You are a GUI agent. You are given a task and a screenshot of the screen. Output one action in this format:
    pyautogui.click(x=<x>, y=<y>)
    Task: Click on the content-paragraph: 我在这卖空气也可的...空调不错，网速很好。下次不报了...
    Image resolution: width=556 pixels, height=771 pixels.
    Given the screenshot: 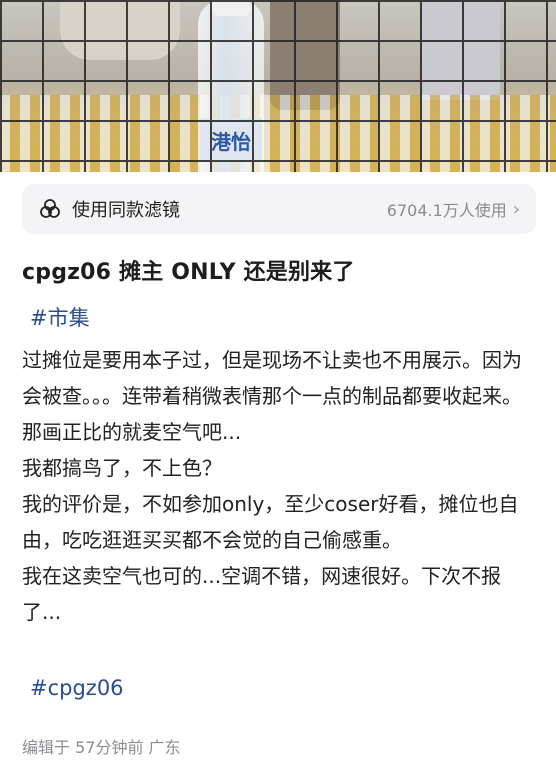 What is the action you would take?
    pyautogui.click(x=262, y=594)
    